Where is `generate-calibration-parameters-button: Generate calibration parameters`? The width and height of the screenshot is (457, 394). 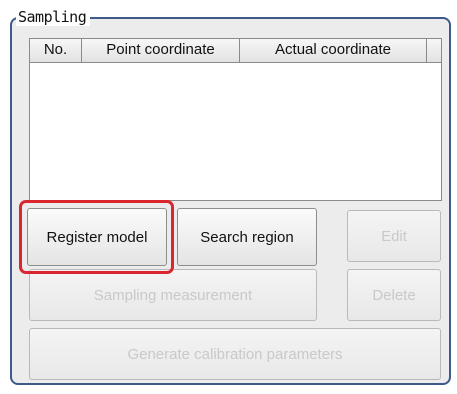 generate-calibration-parameters-button: Generate calibration parameters is located at coordinates (235, 354).